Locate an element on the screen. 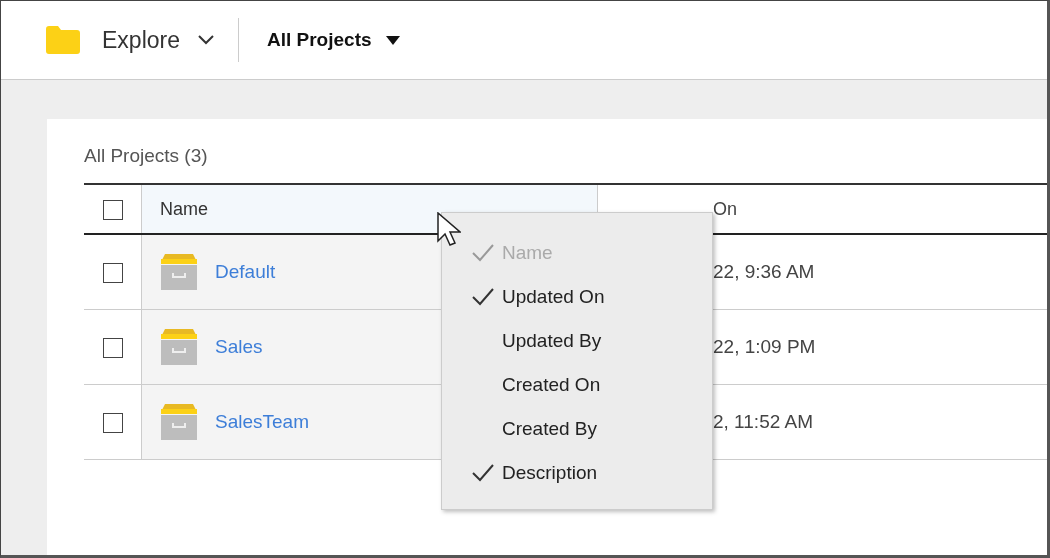 Image resolution: width=1050 pixels, height=558 pixels. project-link: Sales is located at coordinates (239, 347).